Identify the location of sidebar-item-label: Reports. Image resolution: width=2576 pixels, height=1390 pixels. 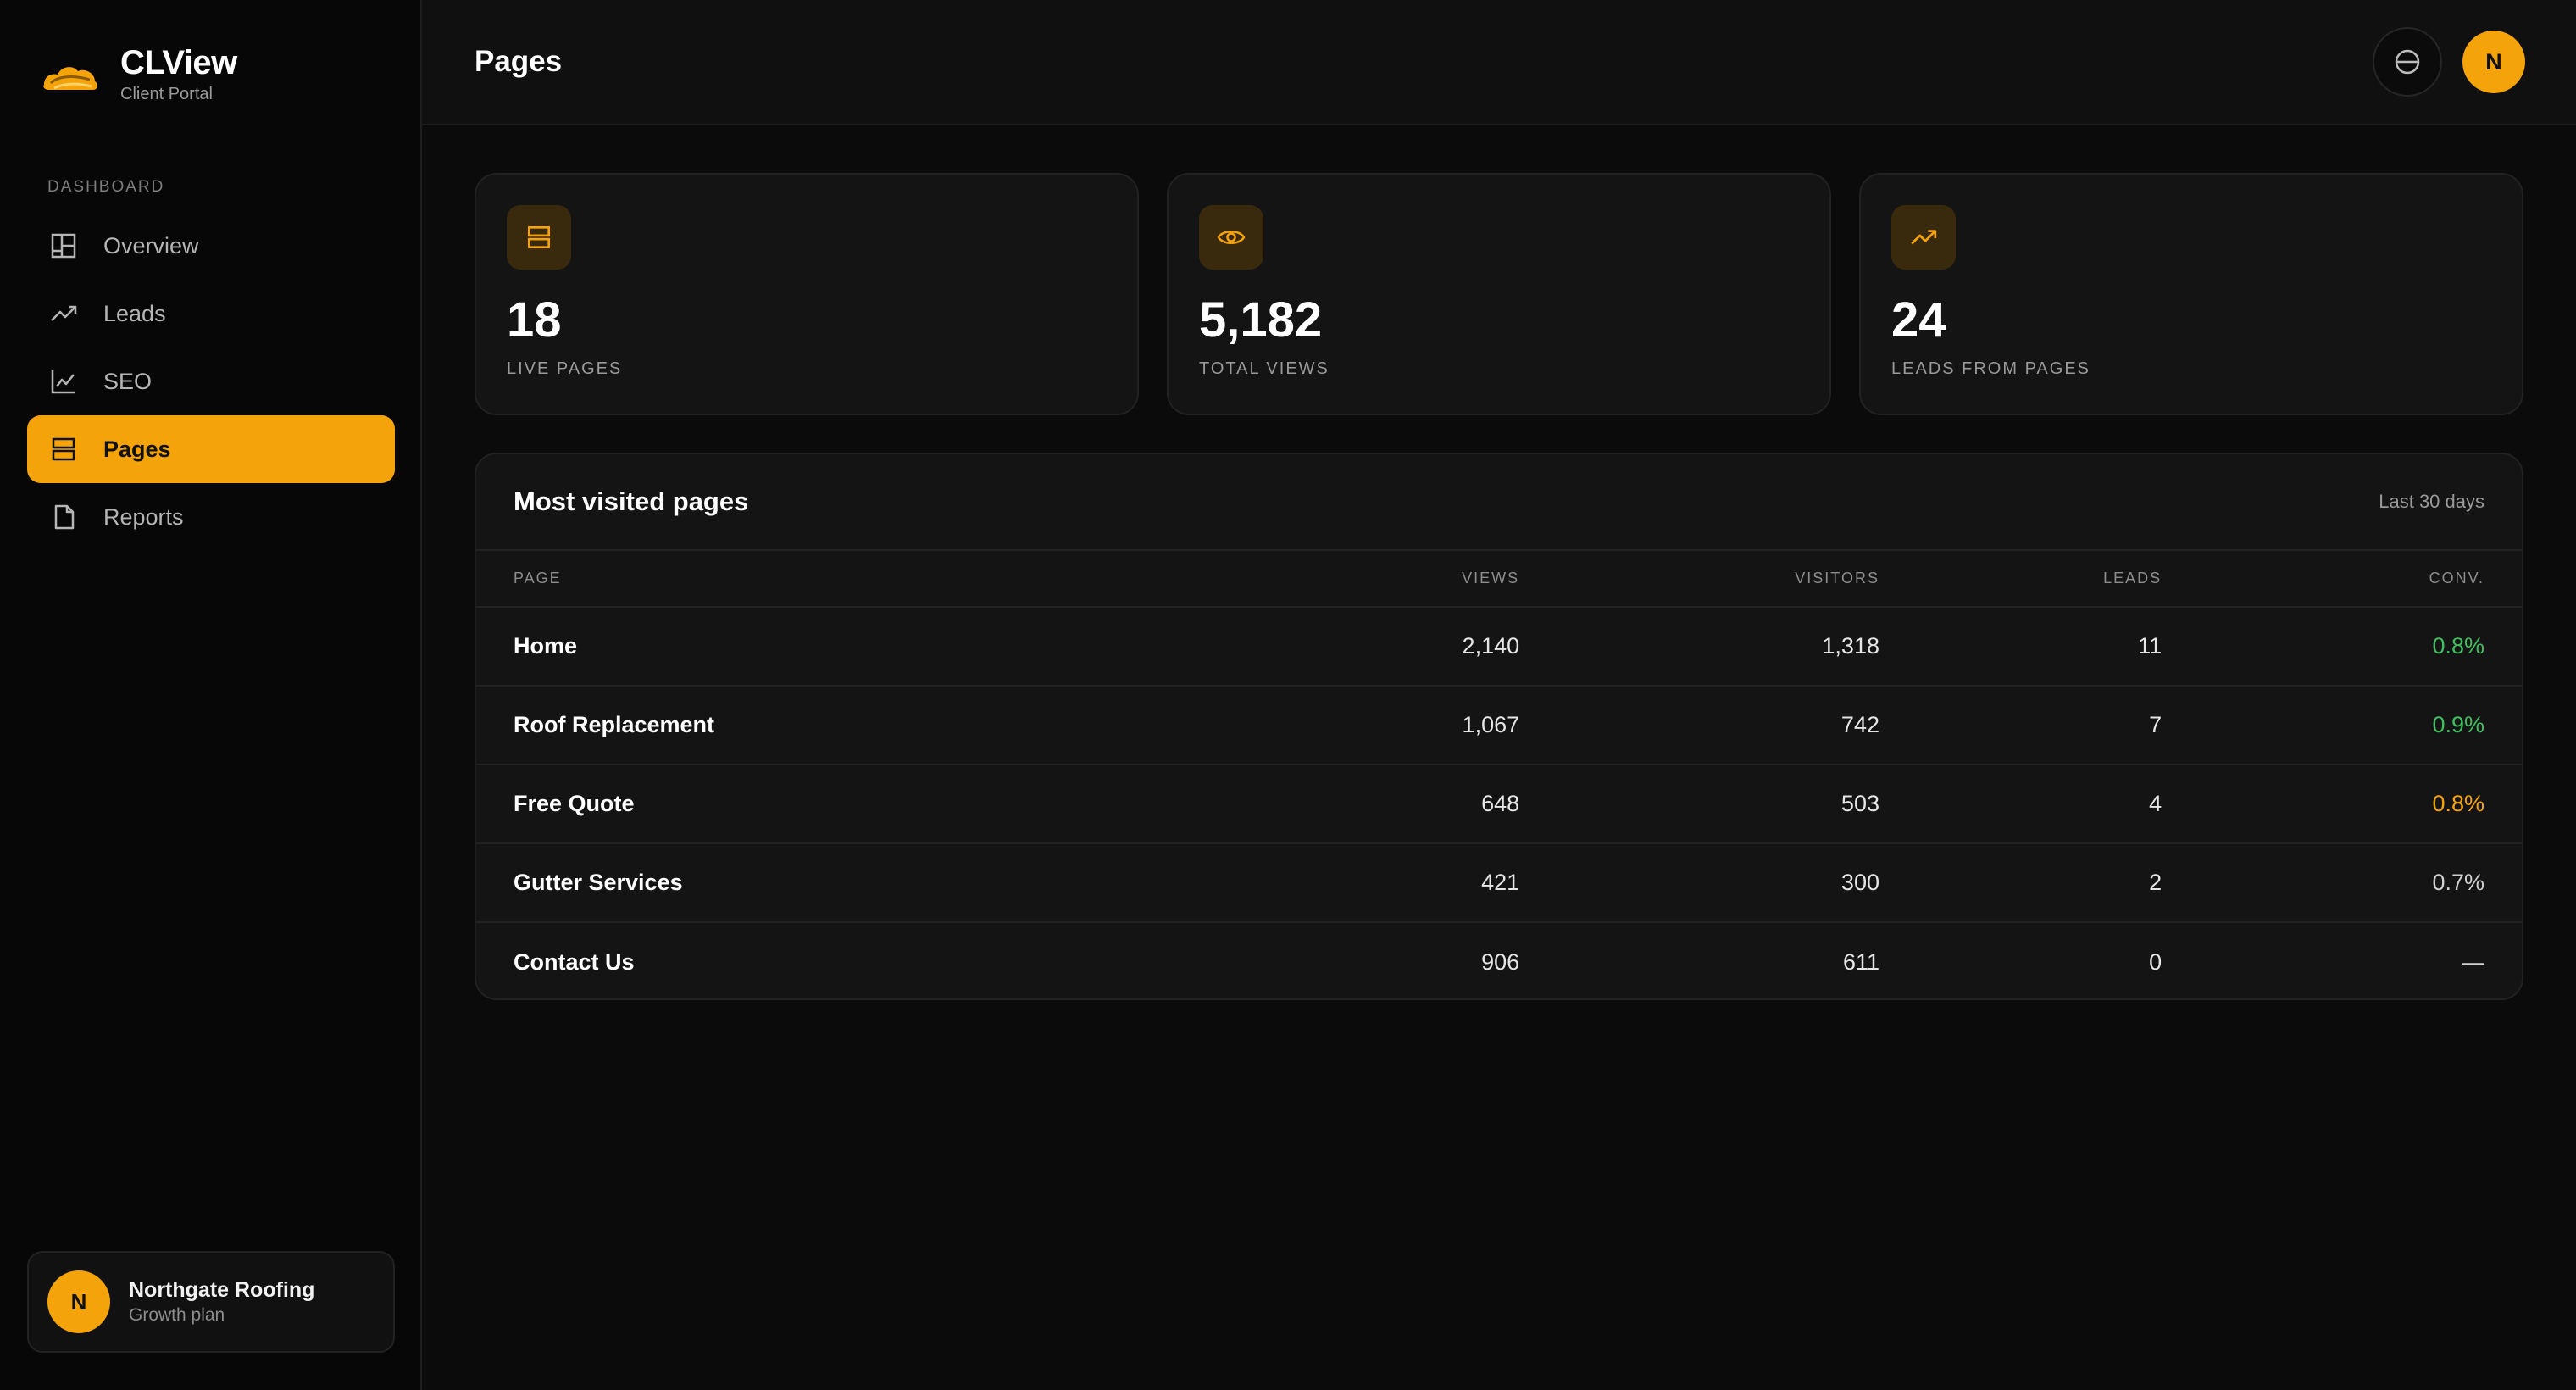
(143, 516).